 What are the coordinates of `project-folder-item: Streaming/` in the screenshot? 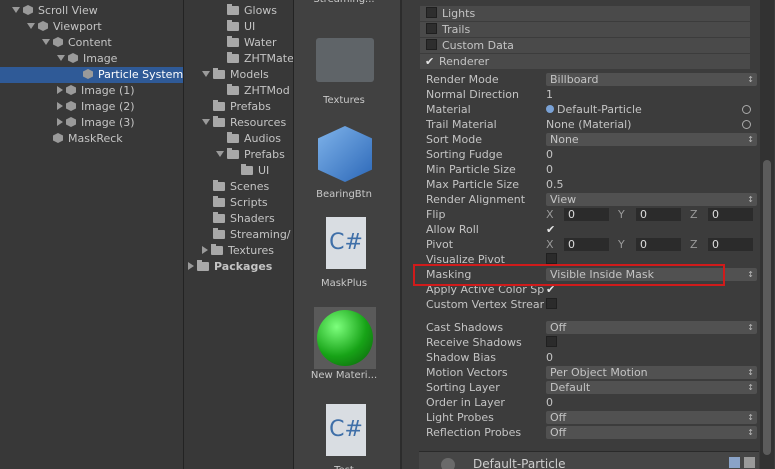 It's located at (246, 235).